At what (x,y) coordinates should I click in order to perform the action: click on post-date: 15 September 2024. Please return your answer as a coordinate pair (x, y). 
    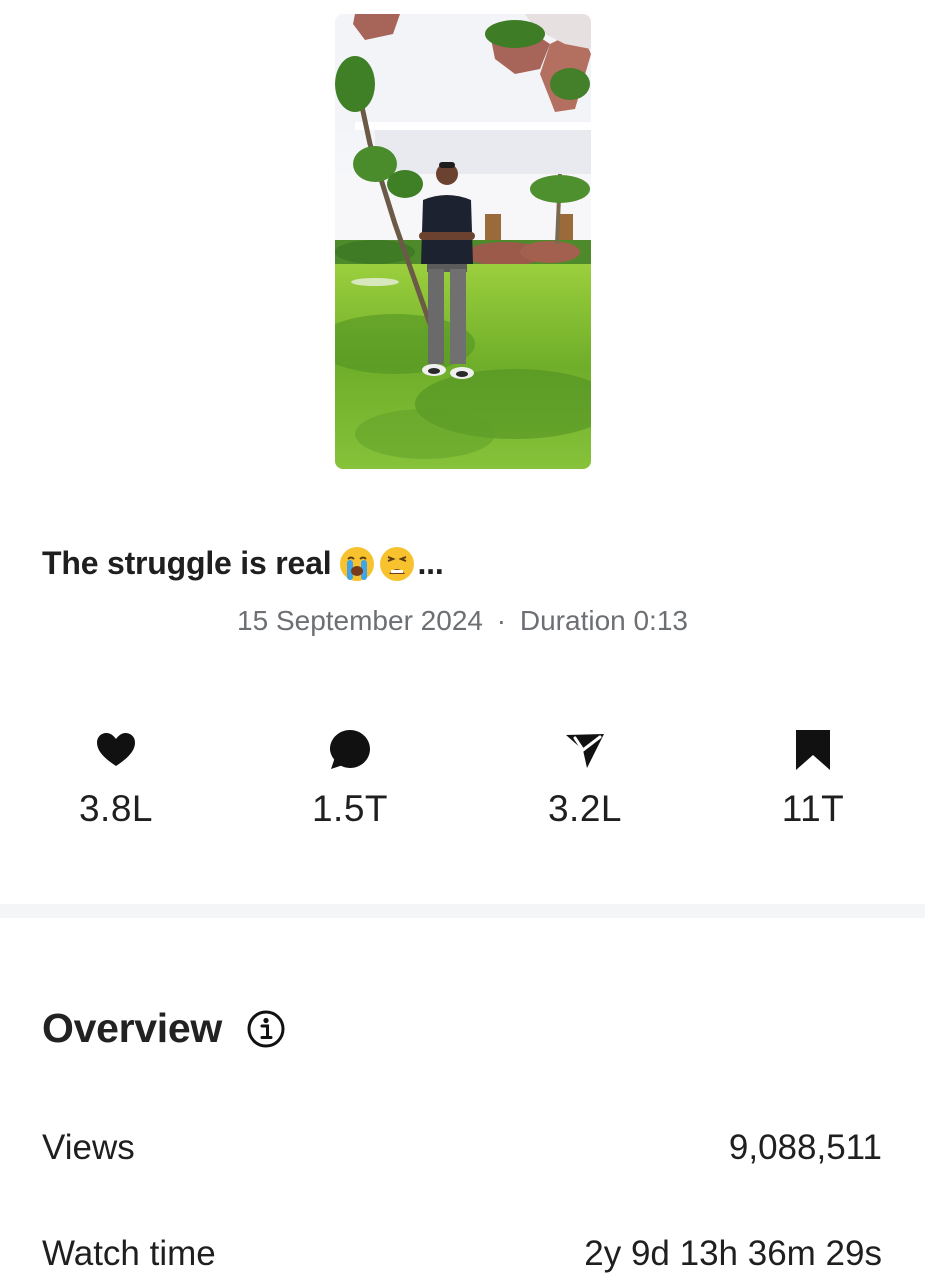
    Looking at the image, I should click on (360, 620).